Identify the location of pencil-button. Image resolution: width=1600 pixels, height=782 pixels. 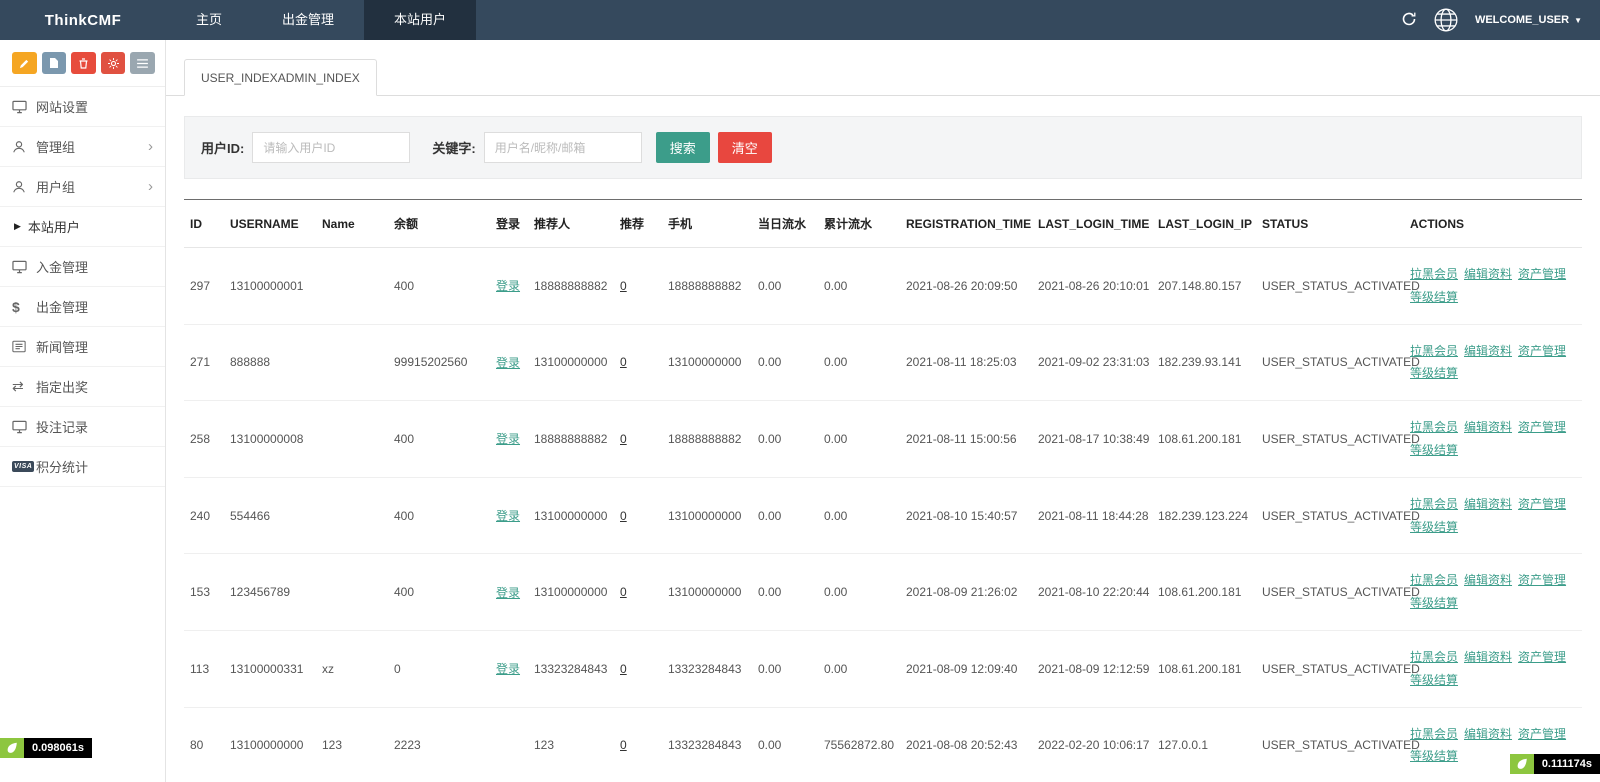
(24, 63).